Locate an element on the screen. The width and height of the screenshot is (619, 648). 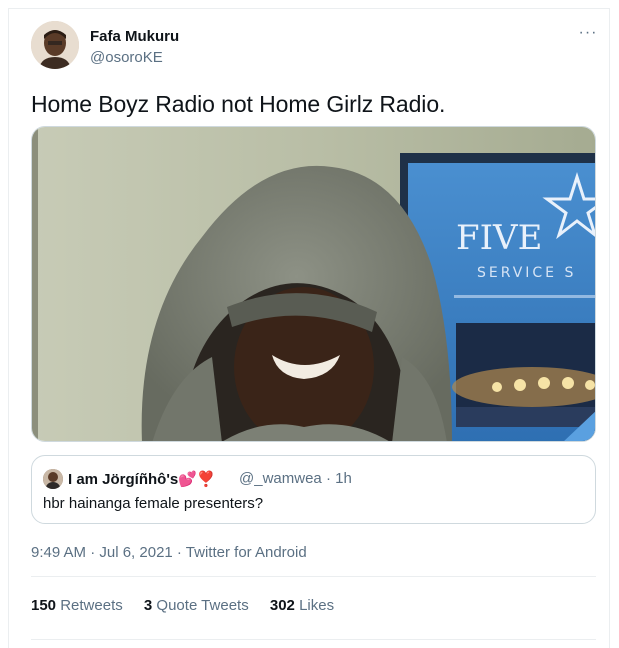
likes-stat: 302 Likes is located at coordinates (302, 605).